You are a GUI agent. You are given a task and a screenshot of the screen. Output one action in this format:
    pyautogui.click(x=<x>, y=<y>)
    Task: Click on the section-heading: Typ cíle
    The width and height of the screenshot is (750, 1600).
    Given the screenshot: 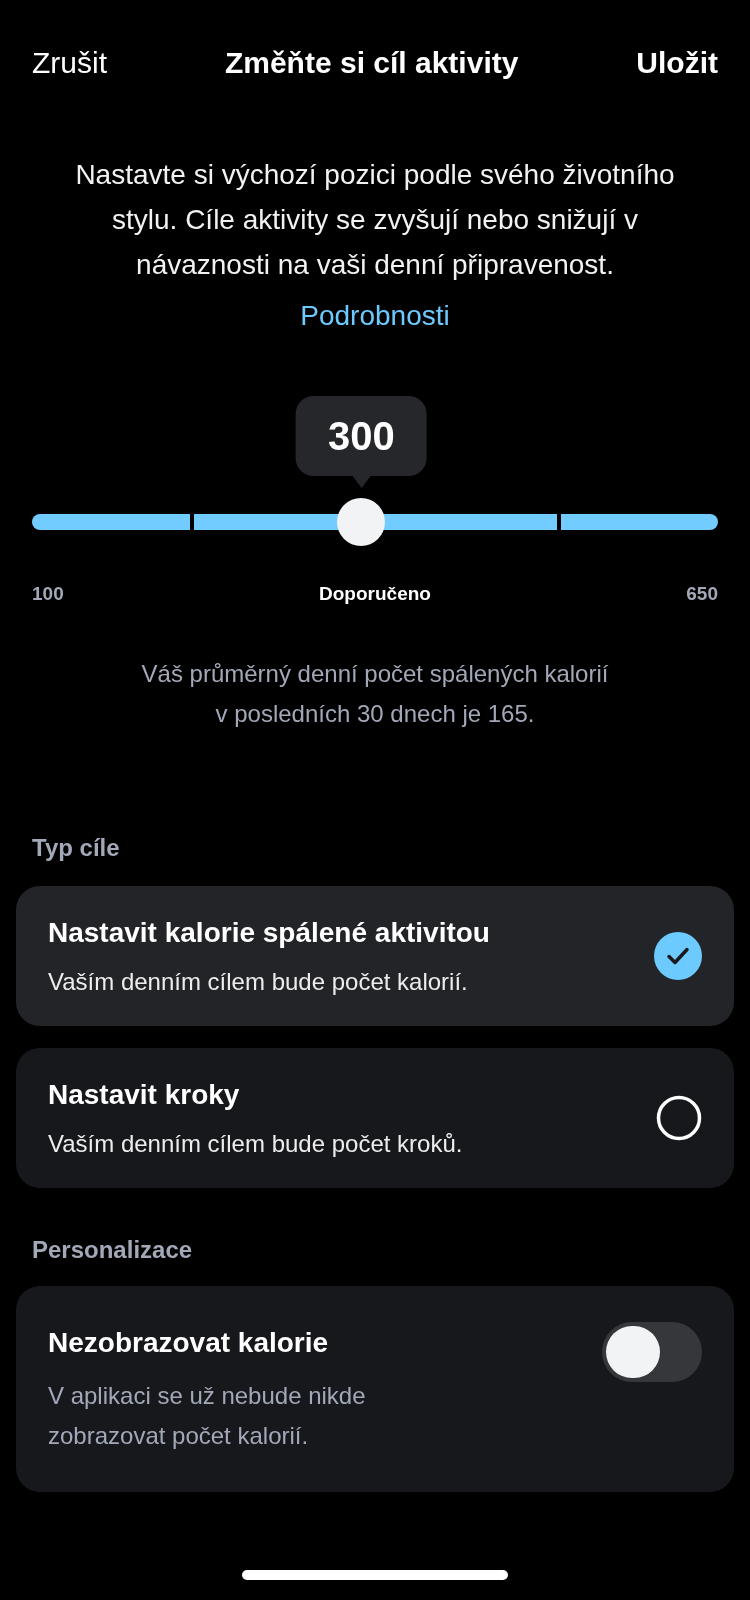 What is the action you would take?
    pyautogui.click(x=76, y=848)
    